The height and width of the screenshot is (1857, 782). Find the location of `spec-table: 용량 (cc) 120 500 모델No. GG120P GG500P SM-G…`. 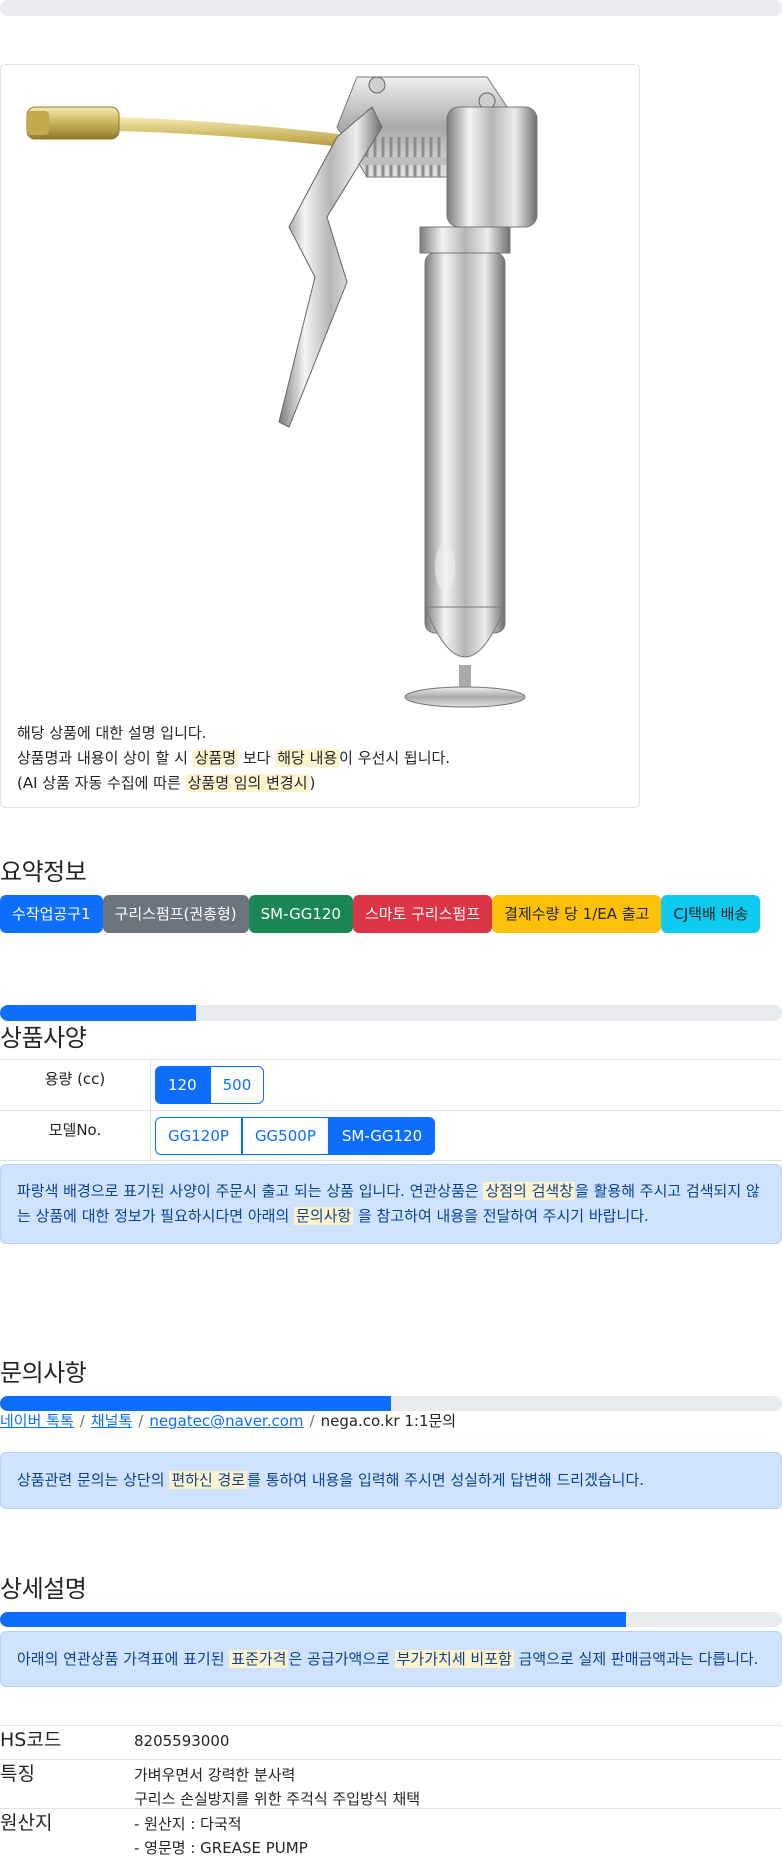

spec-table: 용량 (cc) 120 500 모델No. GG120P GG500P SM-G… is located at coordinates (391, 1110).